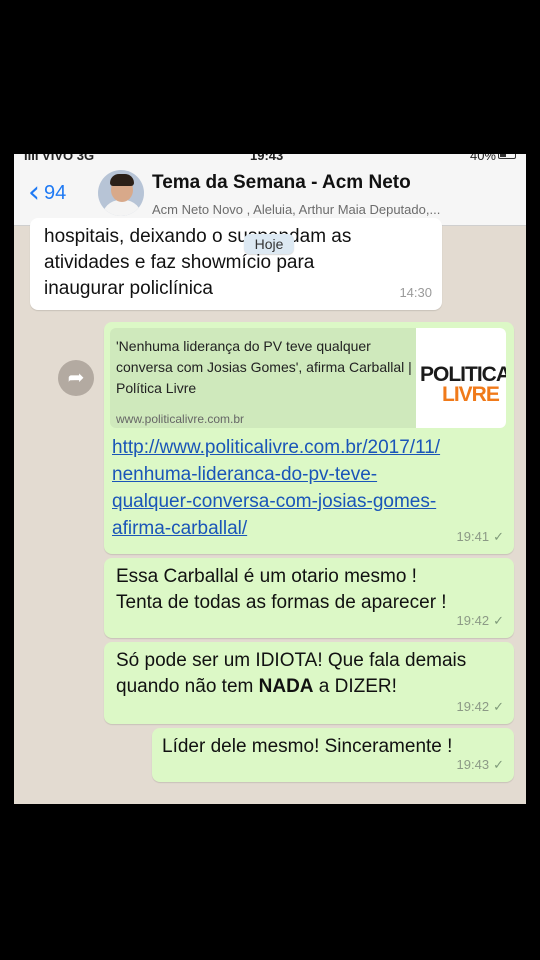  Describe the element at coordinates (256, 686) in the screenshot. I see `message-text-line: quando não tem NADA a DIZER!` at that location.